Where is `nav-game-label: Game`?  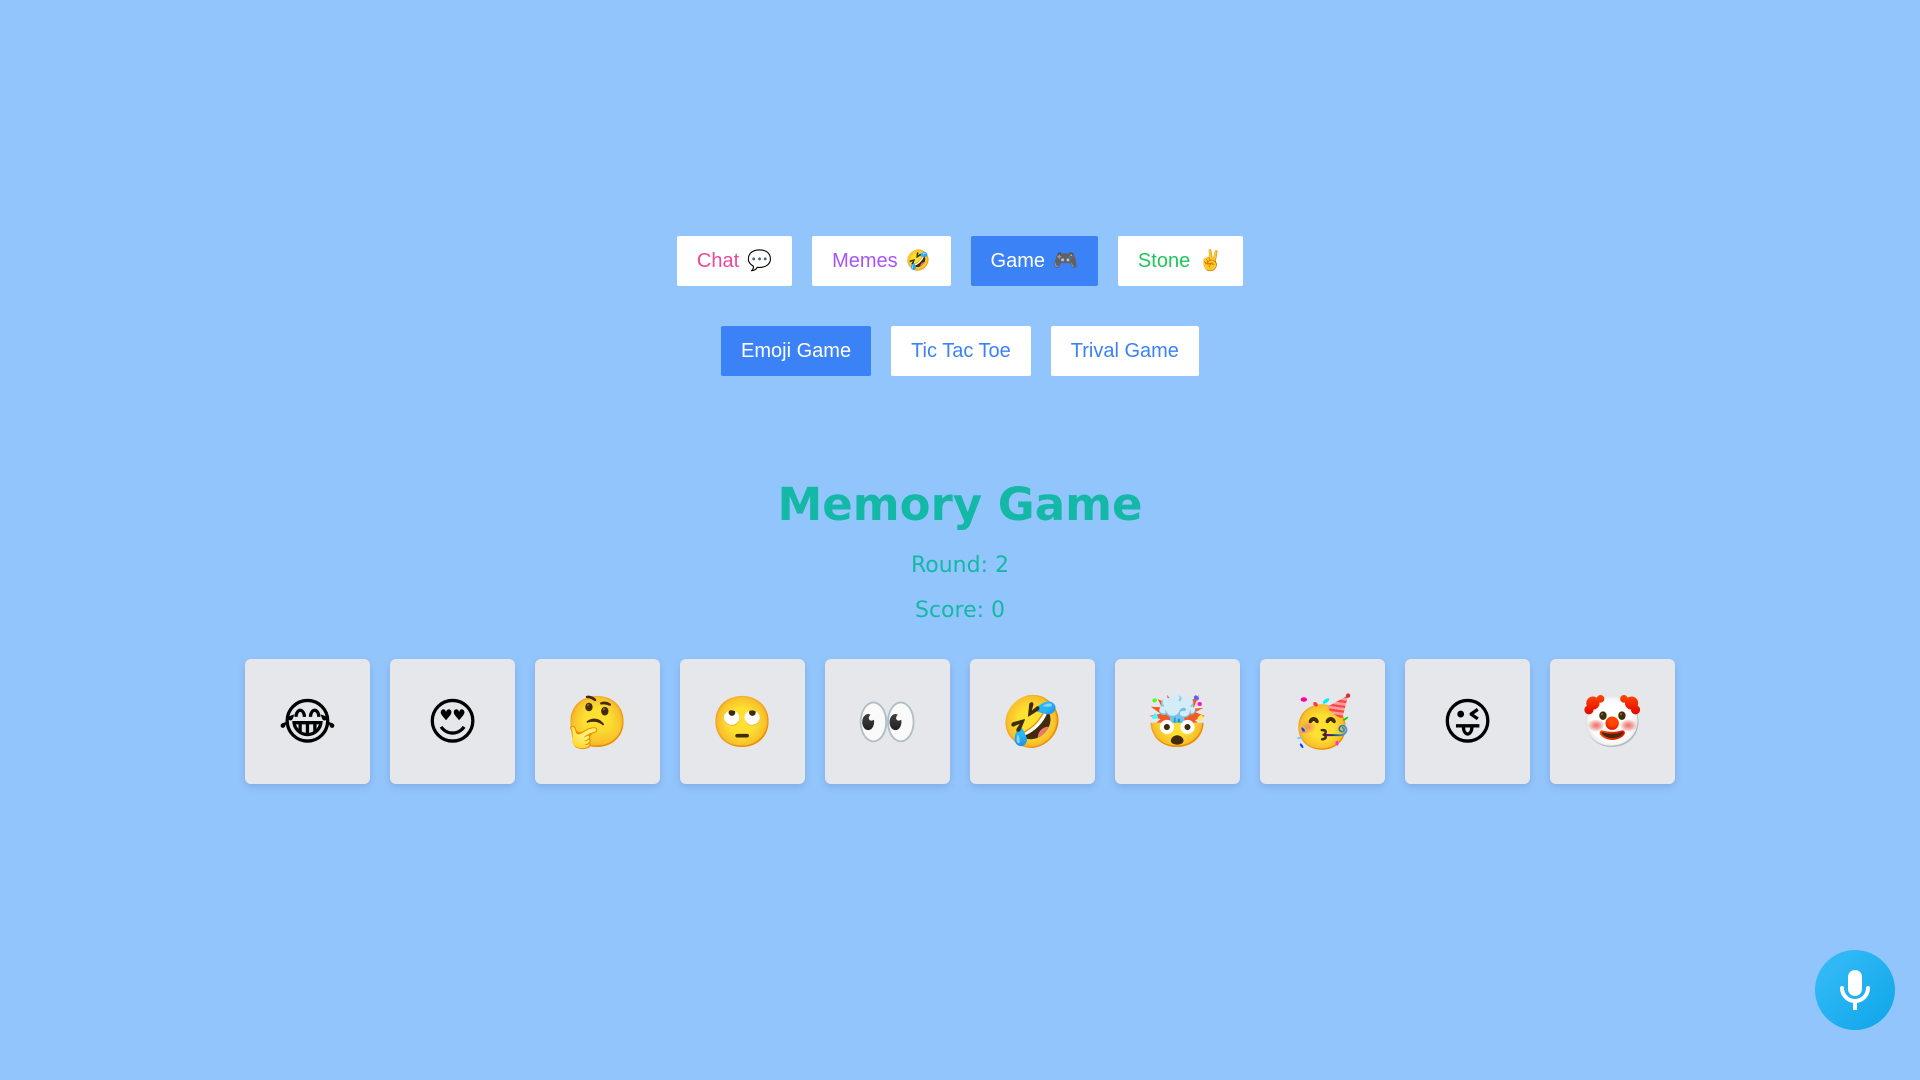
nav-game-label: Game is located at coordinates (1018, 260).